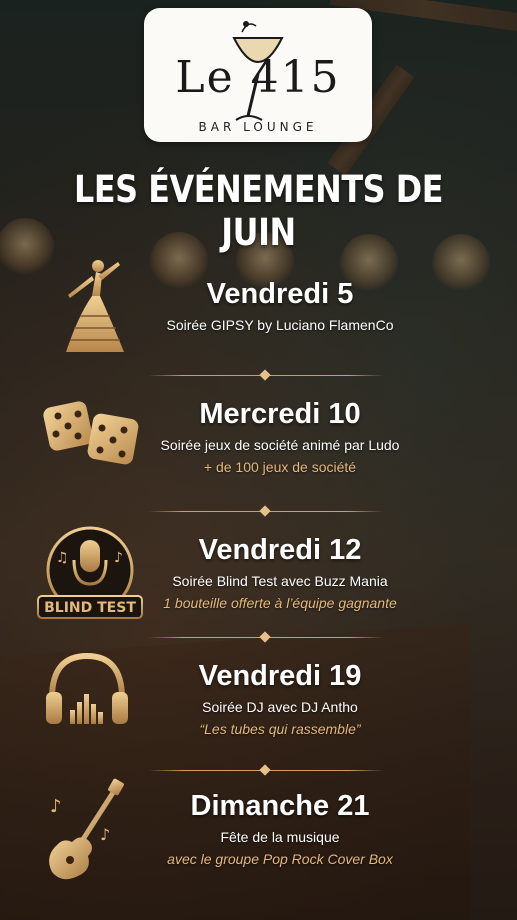  What do you see at coordinates (280, 325) in the screenshot?
I see `event-description: Soirée GIPSY by Luciano FlamenCo` at bounding box center [280, 325].